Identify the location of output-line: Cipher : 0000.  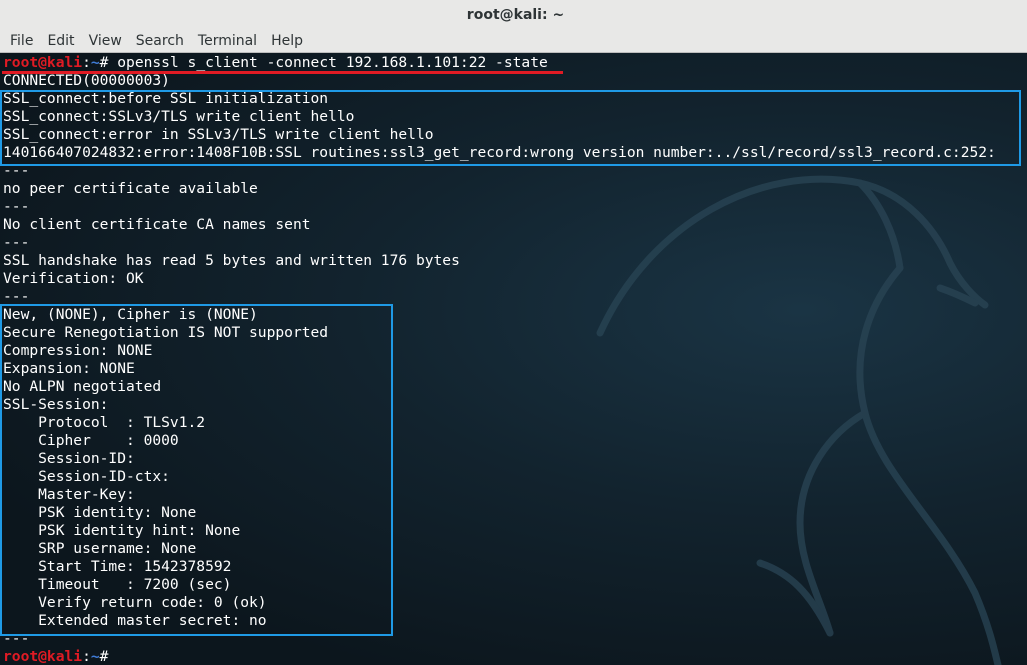
(91, 440).